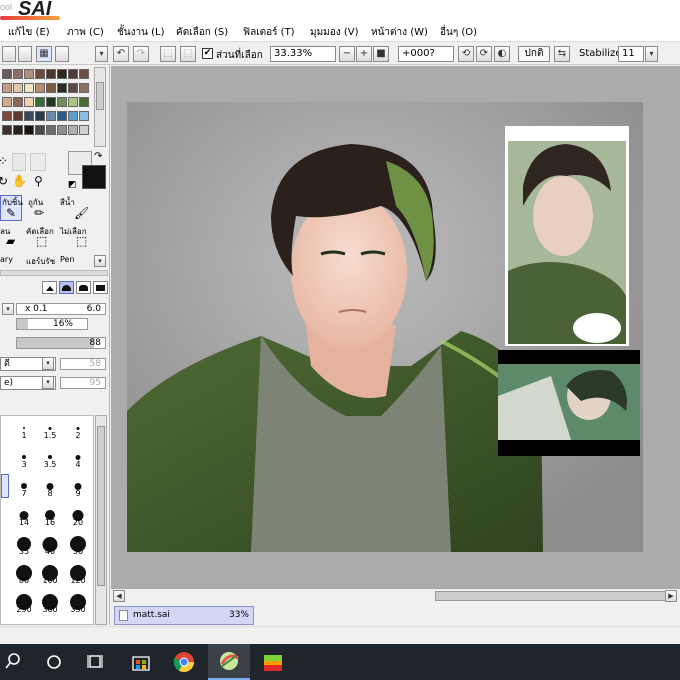 The height and width of the screenshot is (680, 680). What do you see at coordinates (184, 615) in the screenshot?
I see `document-tab: matt.sai 33%` at bounding box center [184, 615].